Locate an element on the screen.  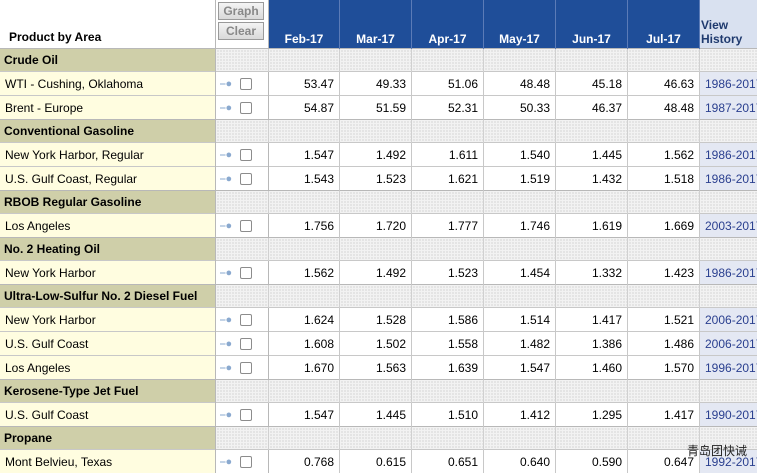
price-cell: 1.756 is located at coordinates (304, 226).